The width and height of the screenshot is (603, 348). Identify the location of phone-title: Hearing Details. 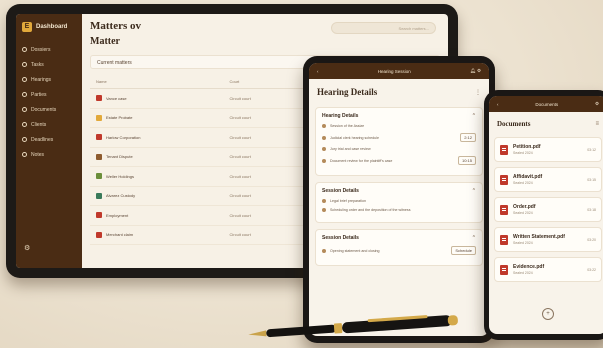
(347, 92).